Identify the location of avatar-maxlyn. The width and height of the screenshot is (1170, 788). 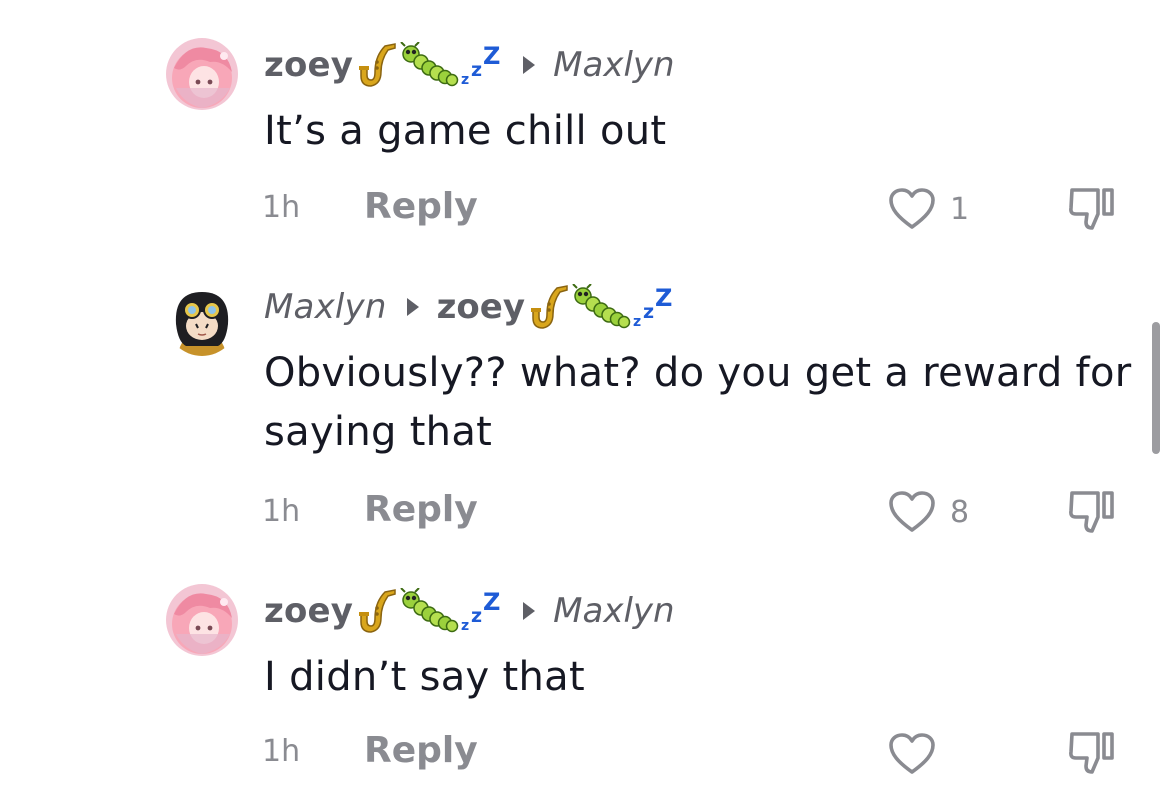
(202, 320).